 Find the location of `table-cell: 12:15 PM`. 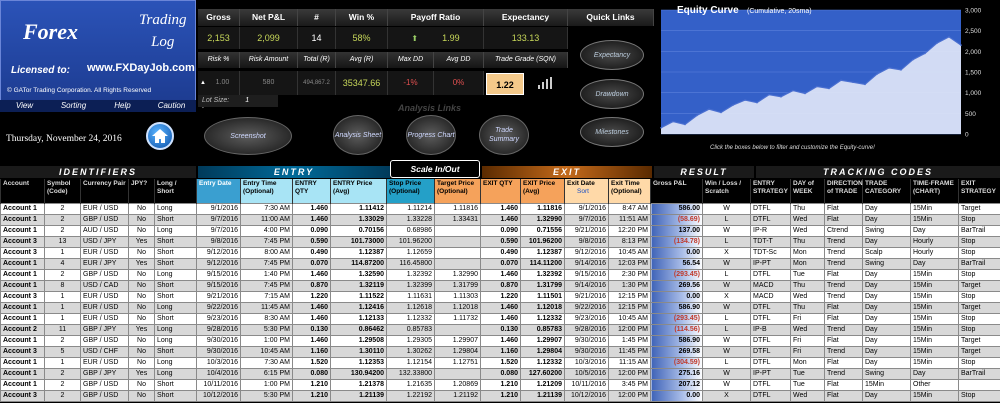

table-cell: 12:15 PM is located at coordinates (629, 296).